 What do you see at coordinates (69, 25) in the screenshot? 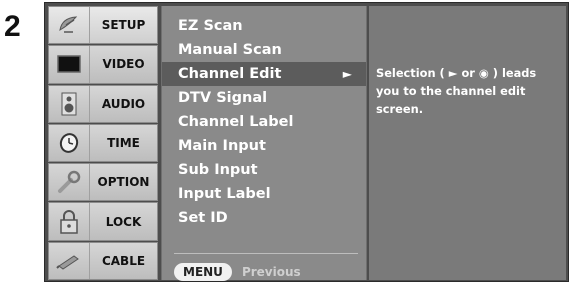
I see `satellite-dish-icon` at bounding box center [69, 25].